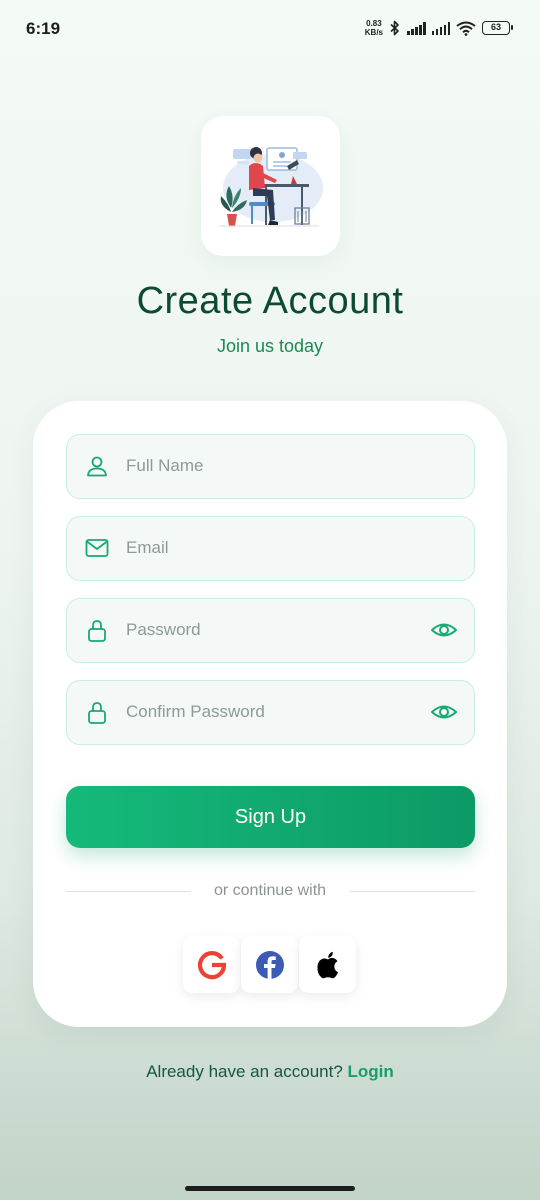  I want to click on login-prompt-line: Already have an account? Login, so click(270, 1072).